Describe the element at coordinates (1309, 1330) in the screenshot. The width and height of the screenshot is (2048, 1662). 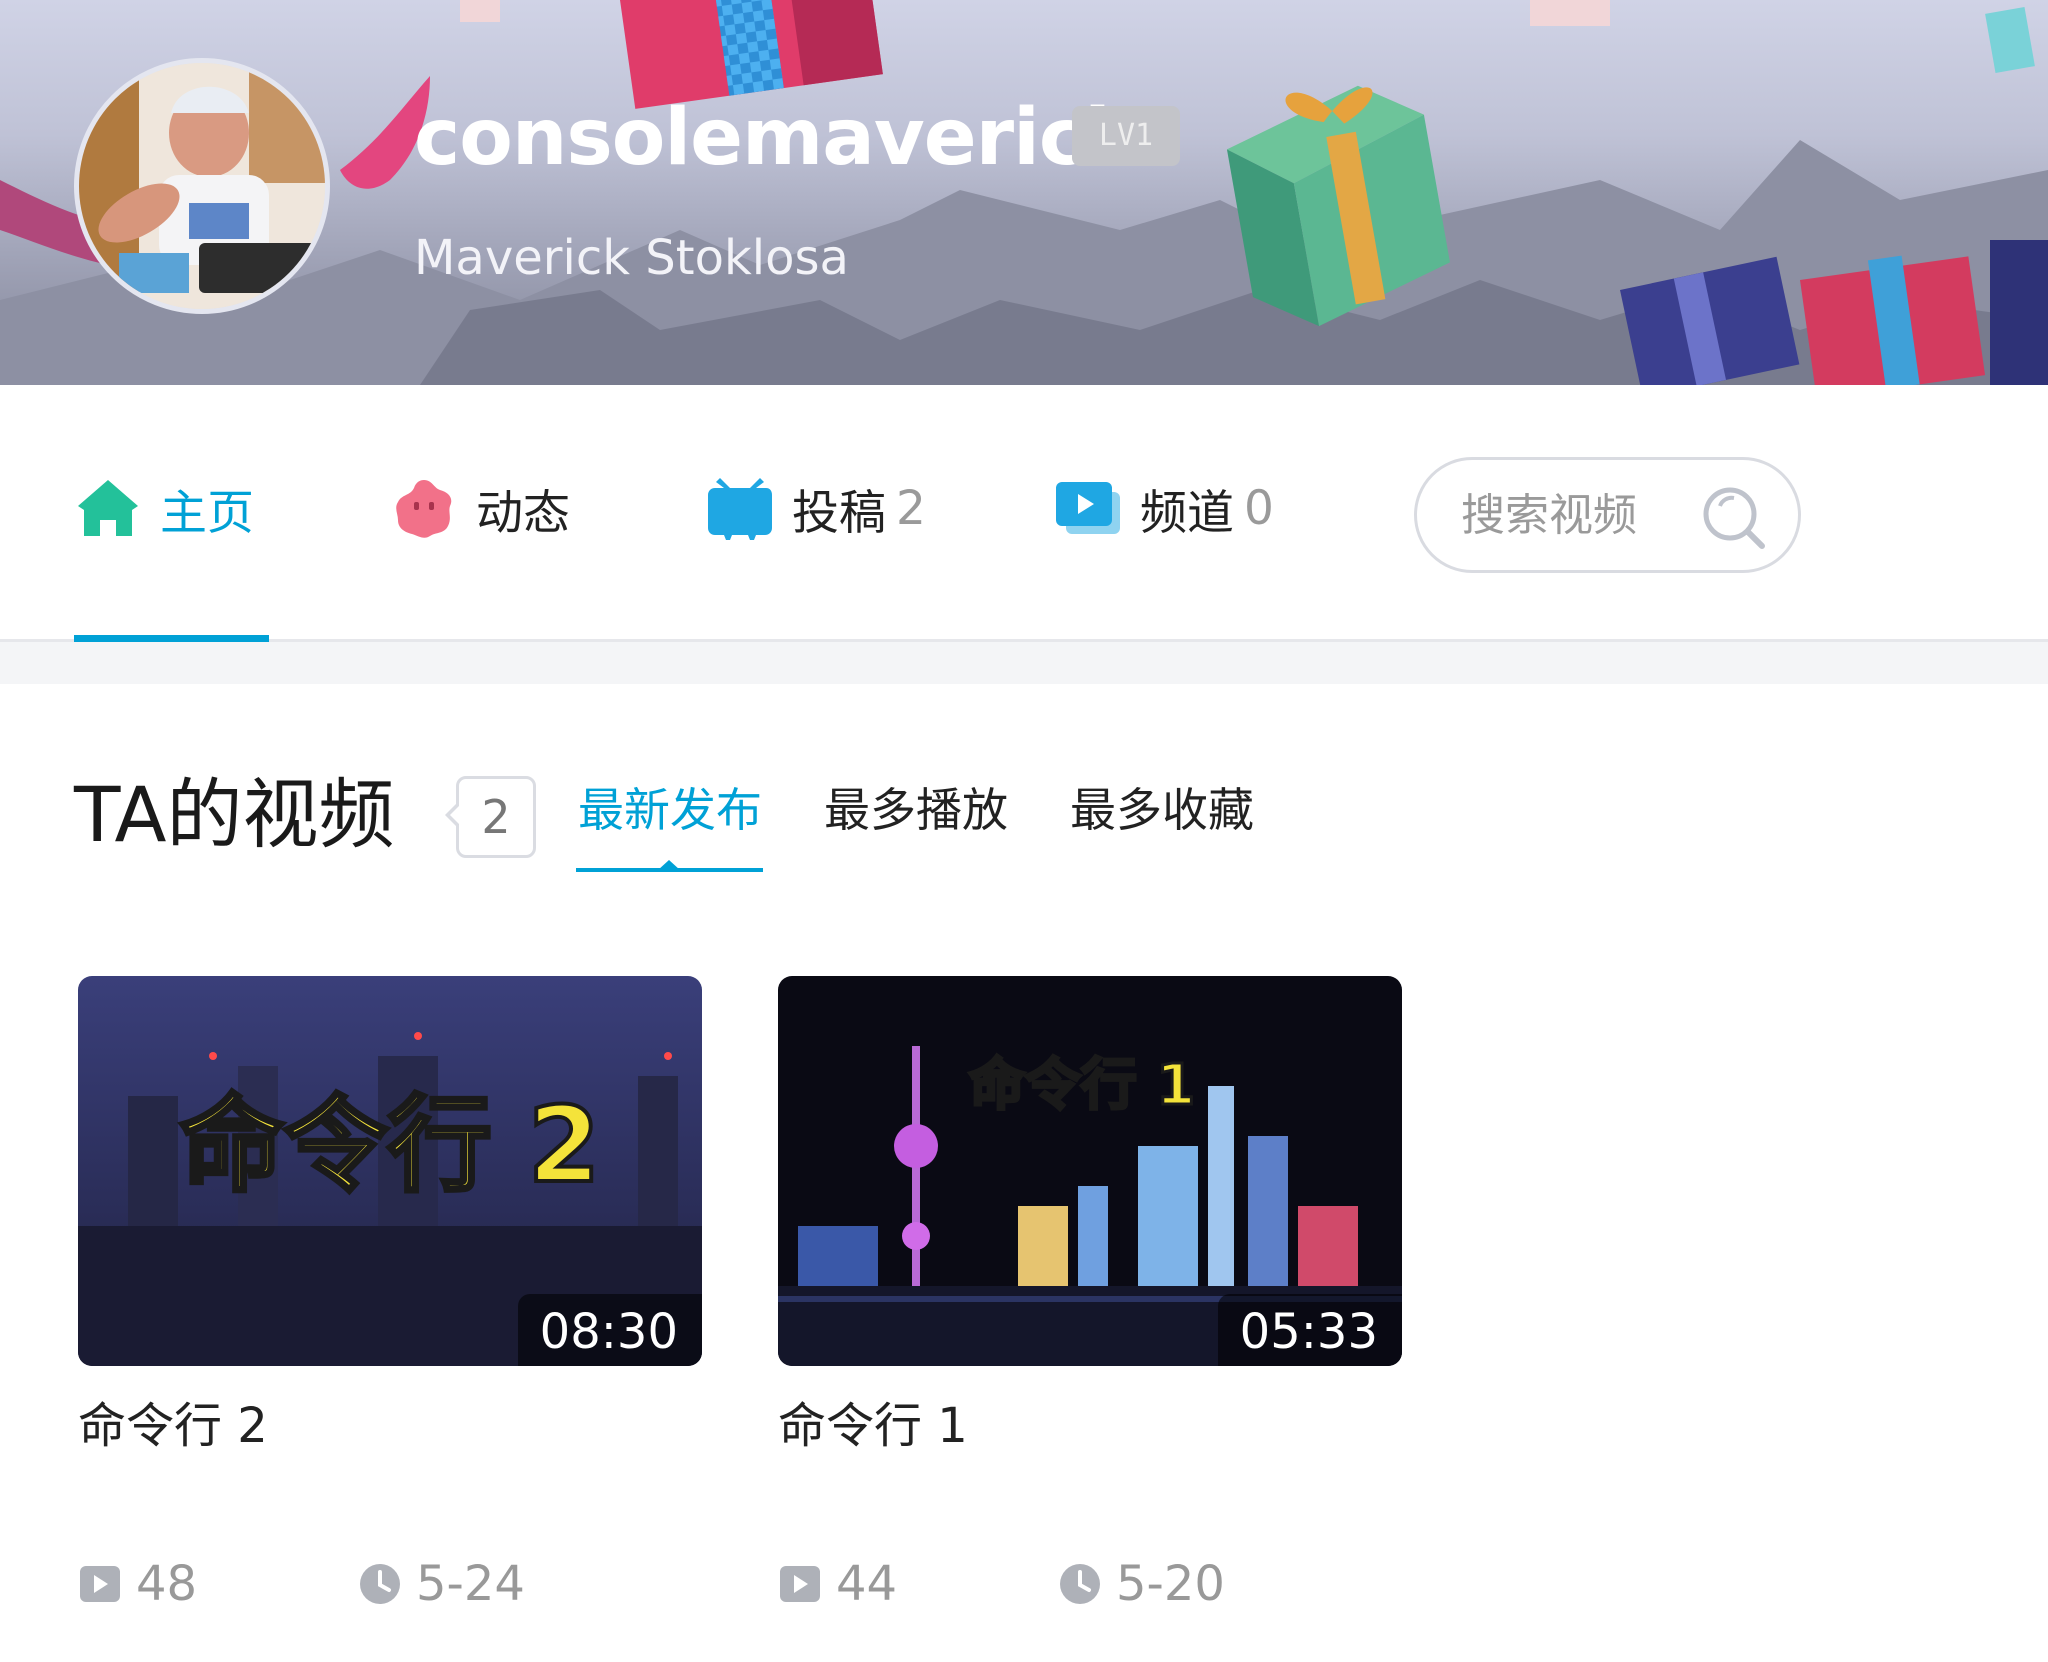
I see `video-duration: 05:33` at that location.